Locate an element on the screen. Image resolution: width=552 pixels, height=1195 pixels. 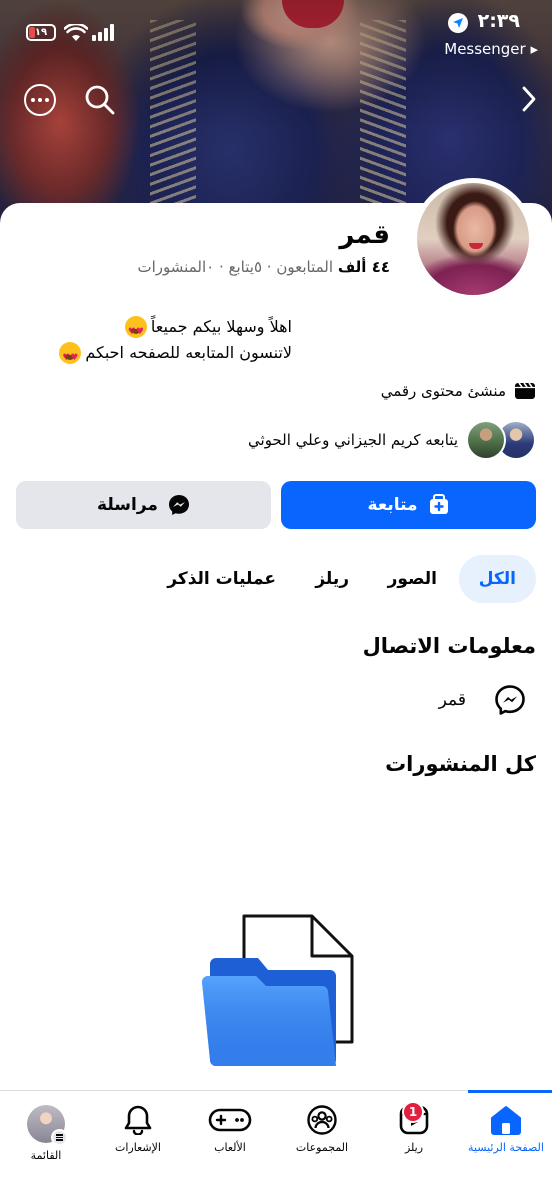
followers-count: ٤٤ ألف is located at coordinates (363, 267).